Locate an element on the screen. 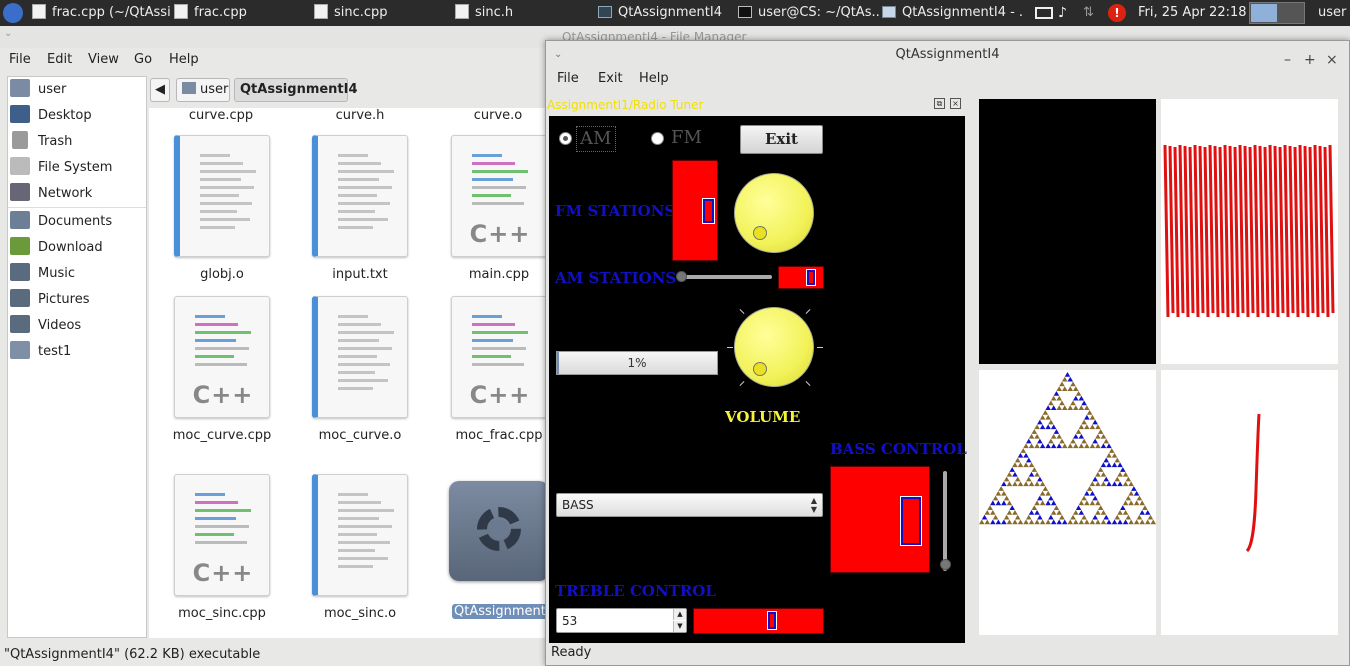  treble-spinbox: 53 ▲ ▼ is located at coordinates (621, 620).